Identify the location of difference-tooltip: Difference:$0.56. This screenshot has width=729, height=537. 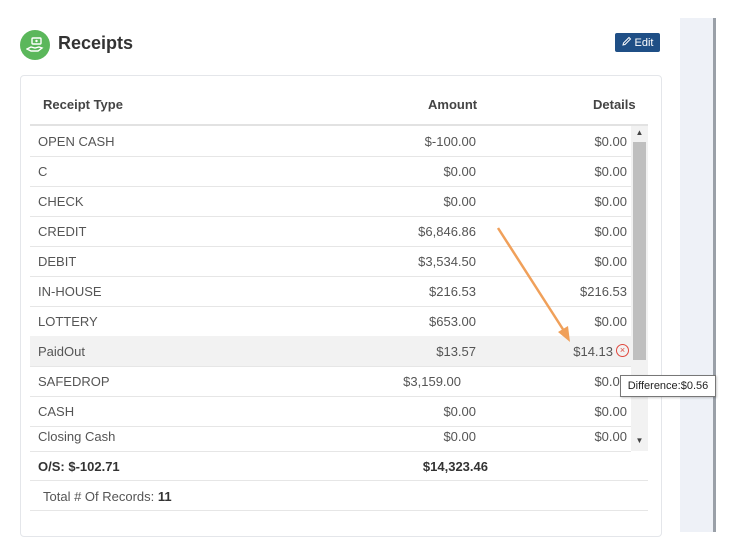
(668, 386).